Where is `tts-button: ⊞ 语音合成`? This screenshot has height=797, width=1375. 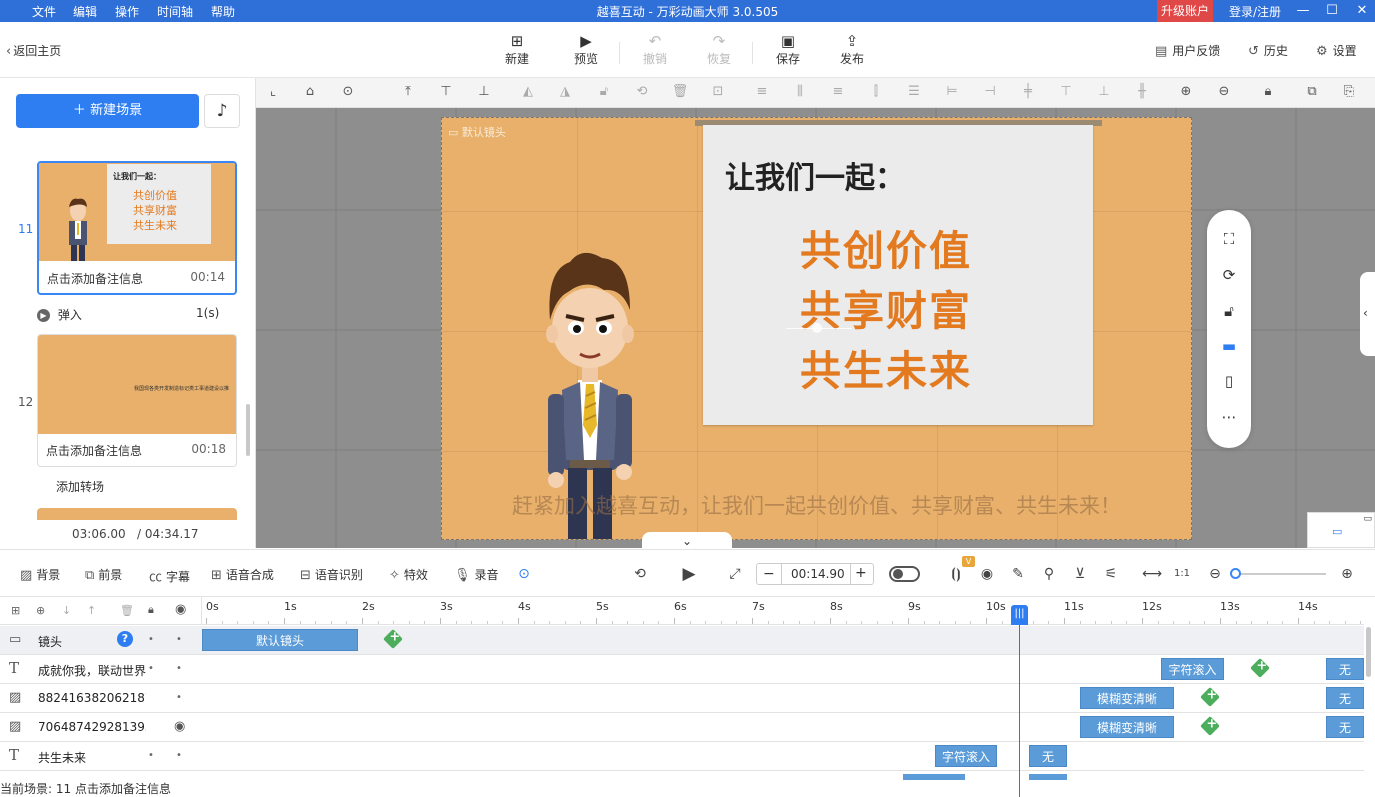
tts-button: ⊞ 语音合成 is located at coordinates (242, 574).